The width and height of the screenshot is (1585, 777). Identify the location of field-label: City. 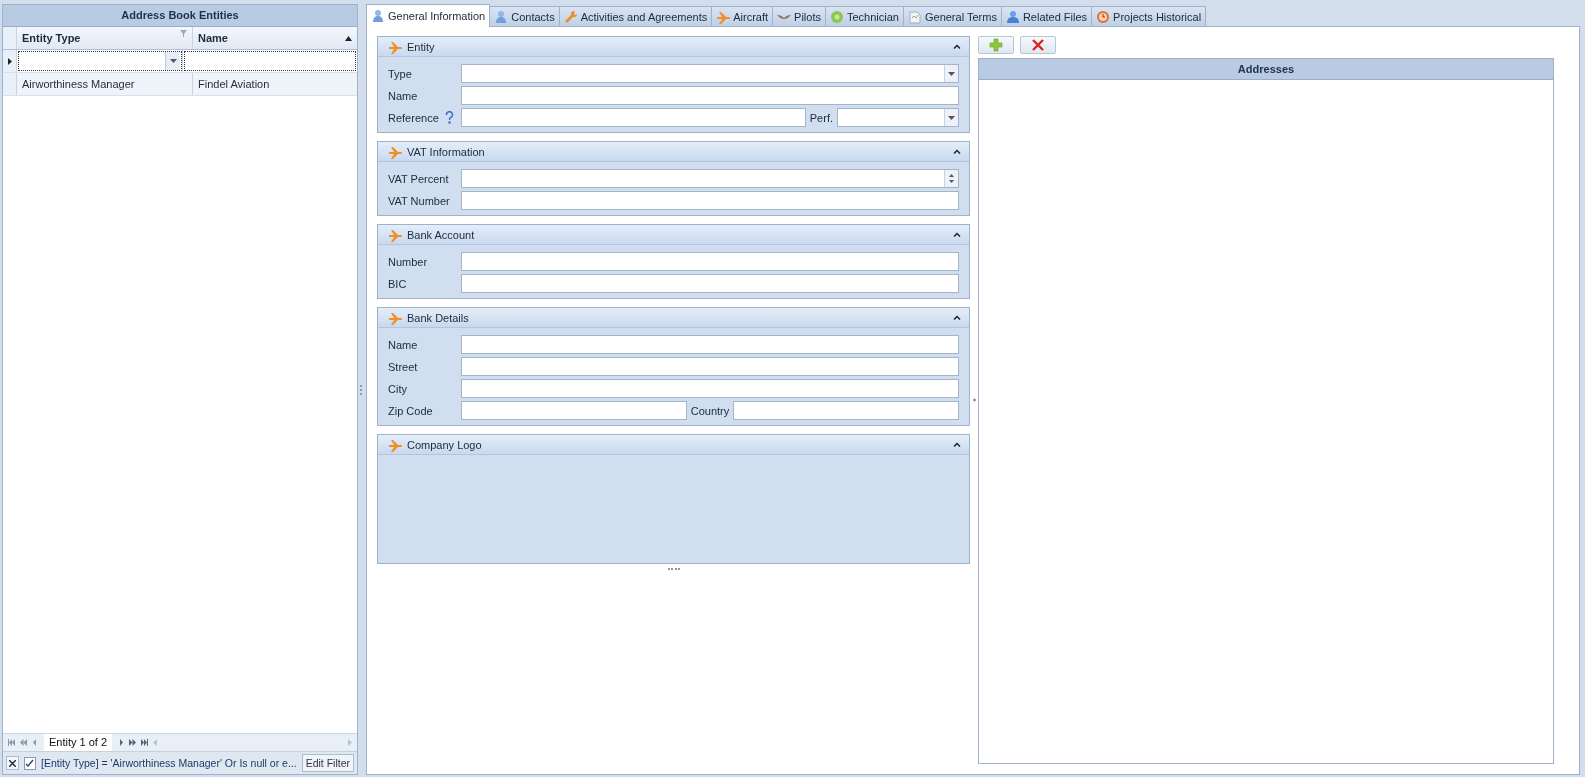
(397, 388).